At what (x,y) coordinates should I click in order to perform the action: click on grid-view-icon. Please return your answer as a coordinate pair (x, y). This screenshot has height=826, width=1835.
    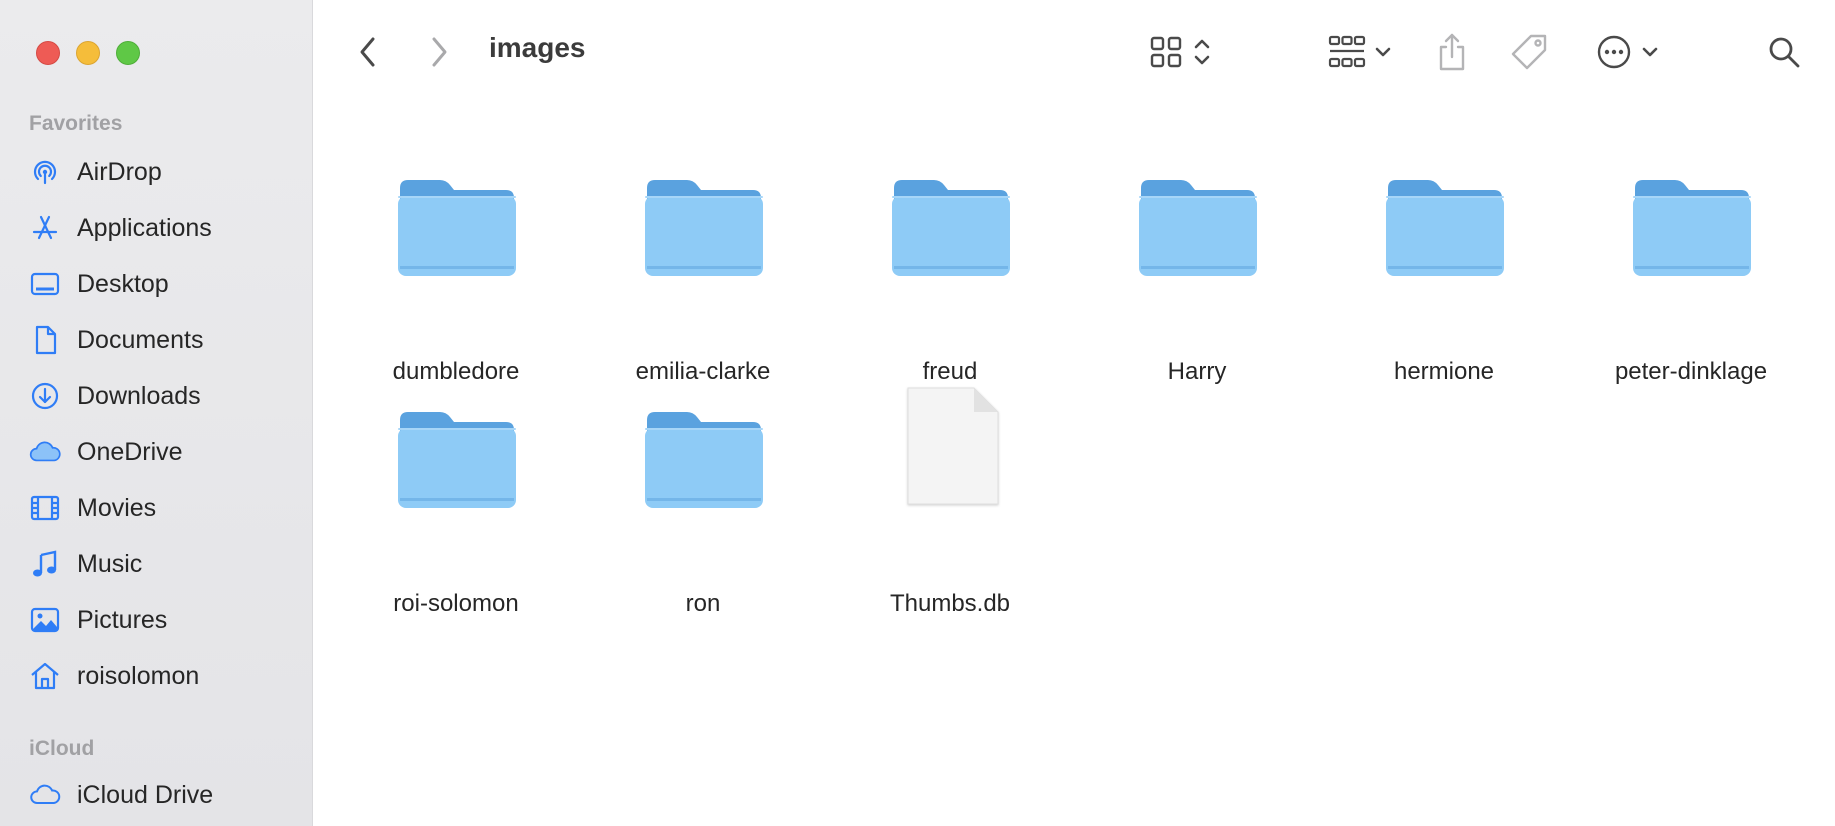
    Looking at the image, I should click on (1166, 52).